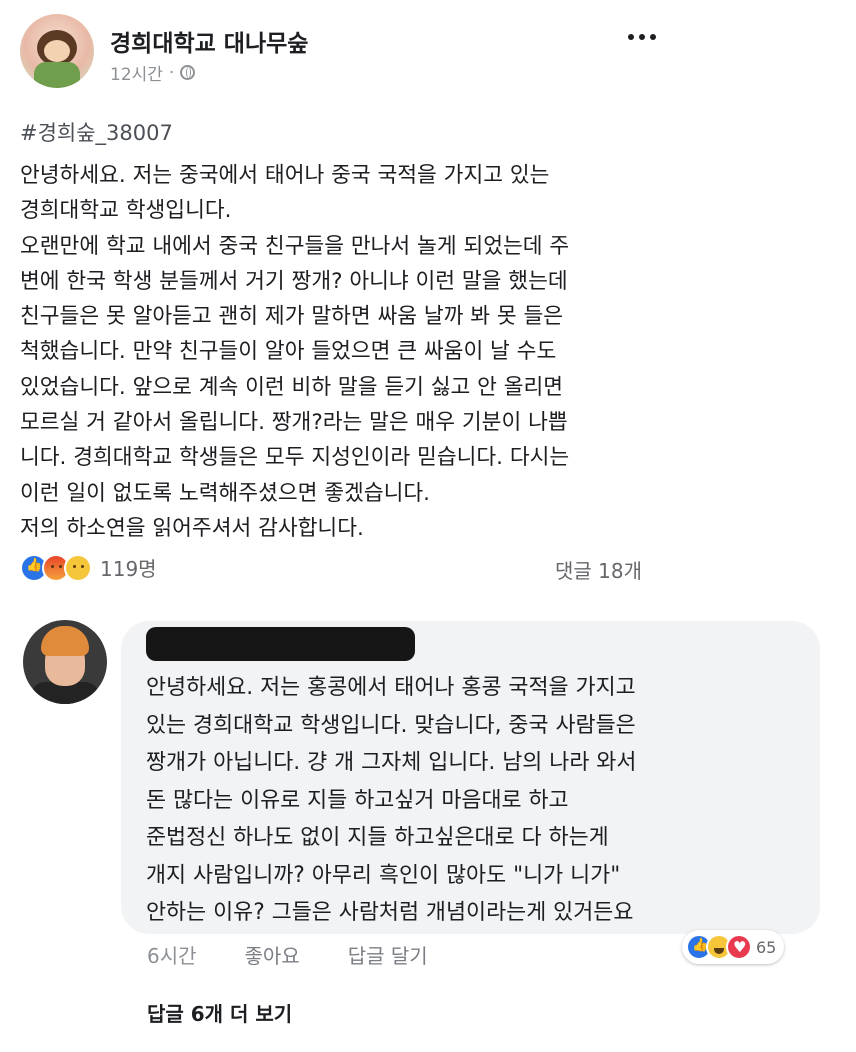 This screenshot has height=1052, width=856. What do you see at coordinates (294, 423) in the screenshot?
I see `post-body-line: 모르실 거 같아서 올립니다. 짱개?라는 말은 매우 기분이 나쁩` at bounding box center [294, 423].